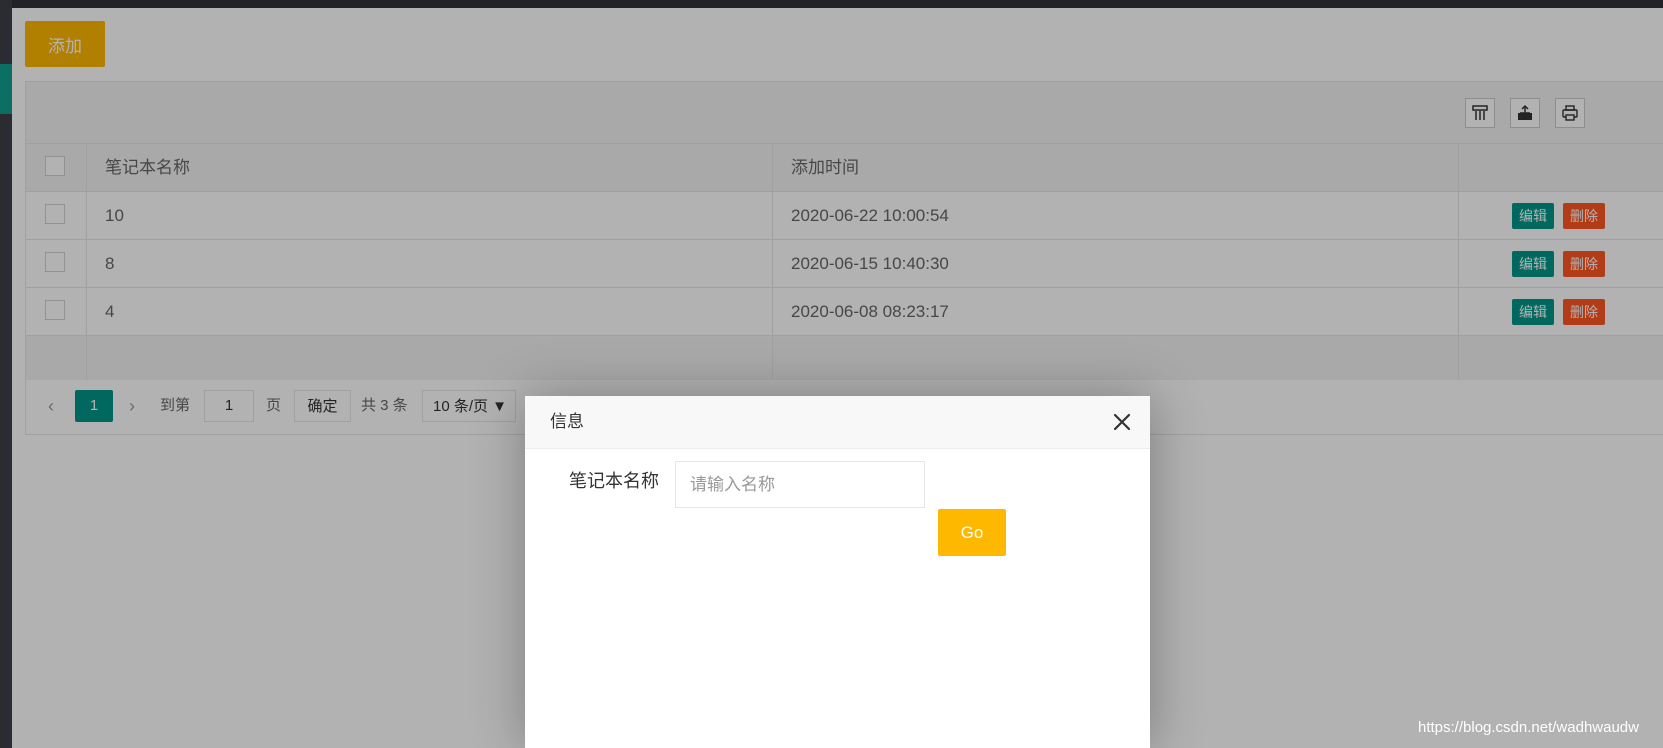 Image resolution: width=1663 pixels, height=748 pixels. I want to click on go-button: Go, so click(972, 532).